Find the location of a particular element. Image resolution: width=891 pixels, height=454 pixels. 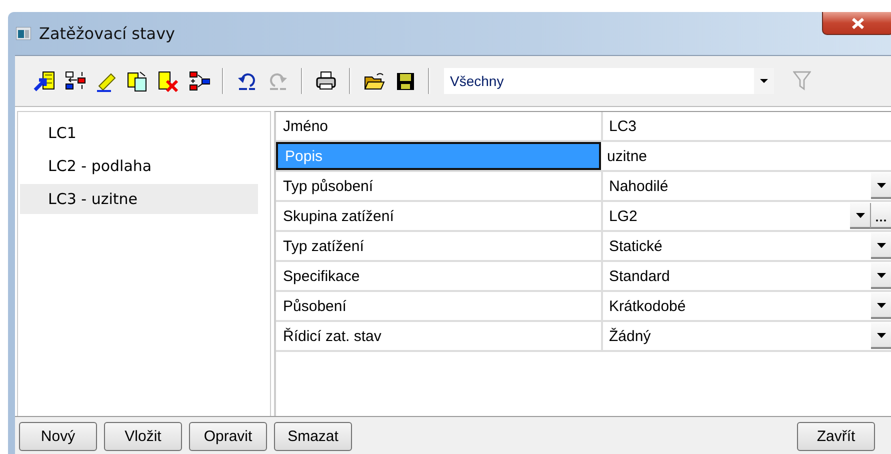

blocks-insert-icon is located at coordinates (75, 81).